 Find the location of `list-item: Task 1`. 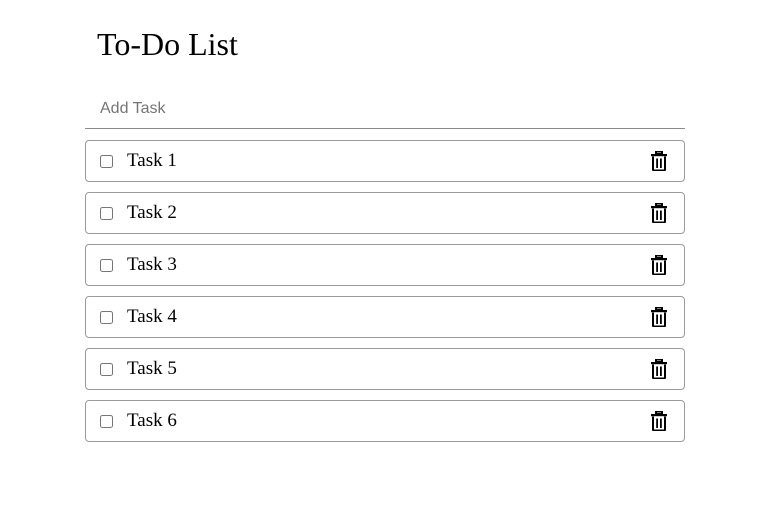

list-item: Task 1 is located at coordinates (385, 161).